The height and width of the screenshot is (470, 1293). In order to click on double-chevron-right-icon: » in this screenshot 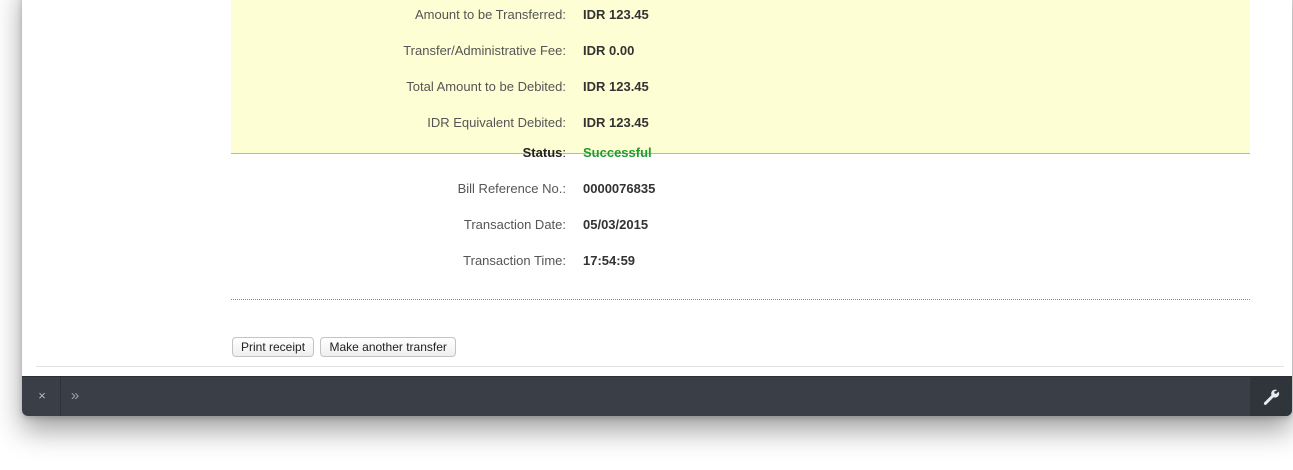, I will do `click(75, 396)`.